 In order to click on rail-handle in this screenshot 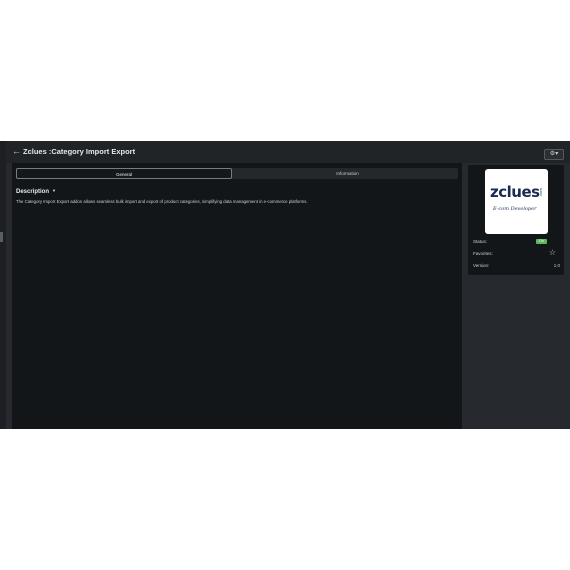, I will do `click(1, 237)`.